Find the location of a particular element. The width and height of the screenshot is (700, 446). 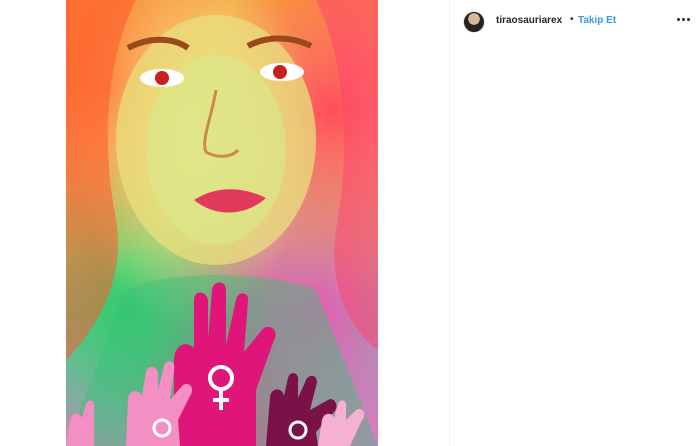

left-iris is located at coordinates (162, 78).